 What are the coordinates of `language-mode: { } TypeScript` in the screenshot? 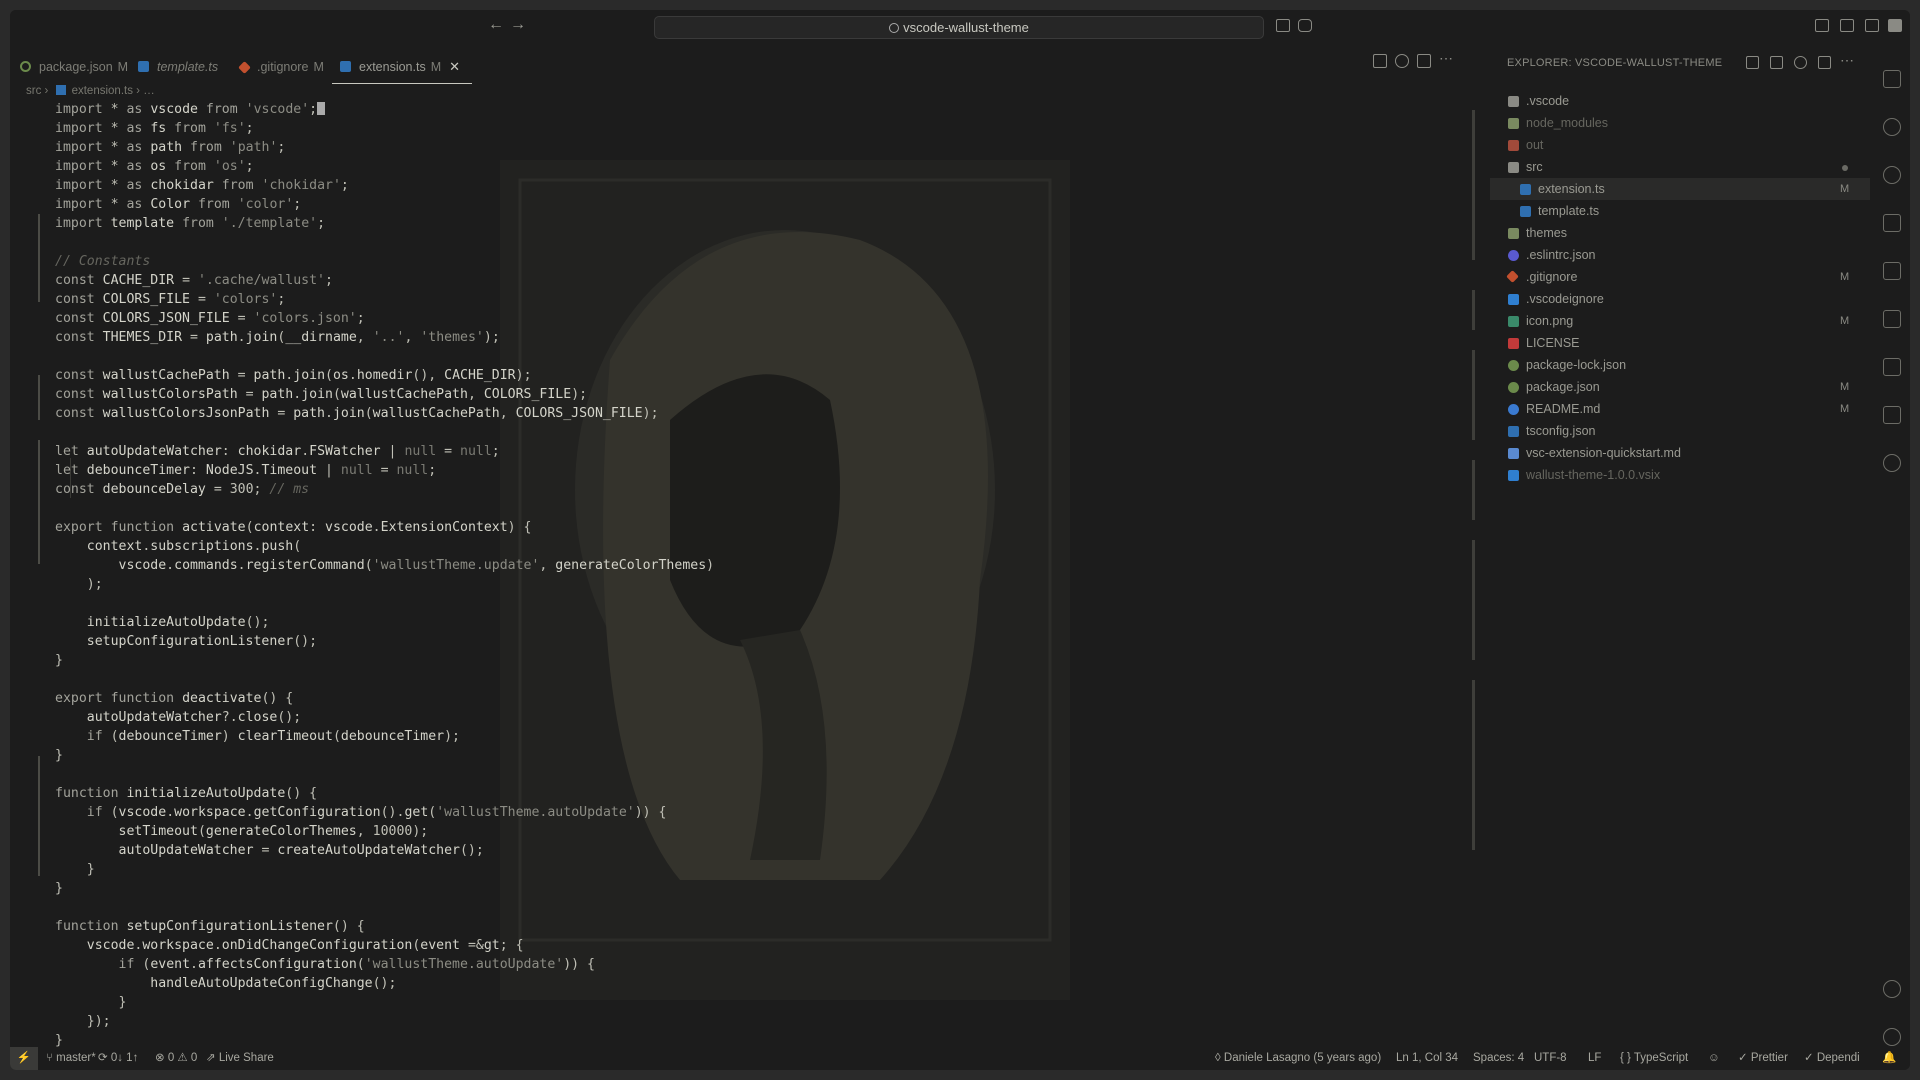 It's located at (1654, 1058).